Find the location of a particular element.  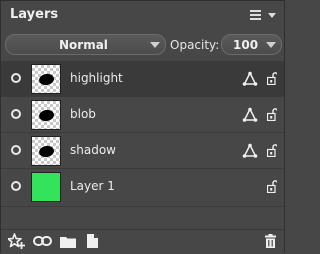

link-icon is located at coordinates (42, 241).